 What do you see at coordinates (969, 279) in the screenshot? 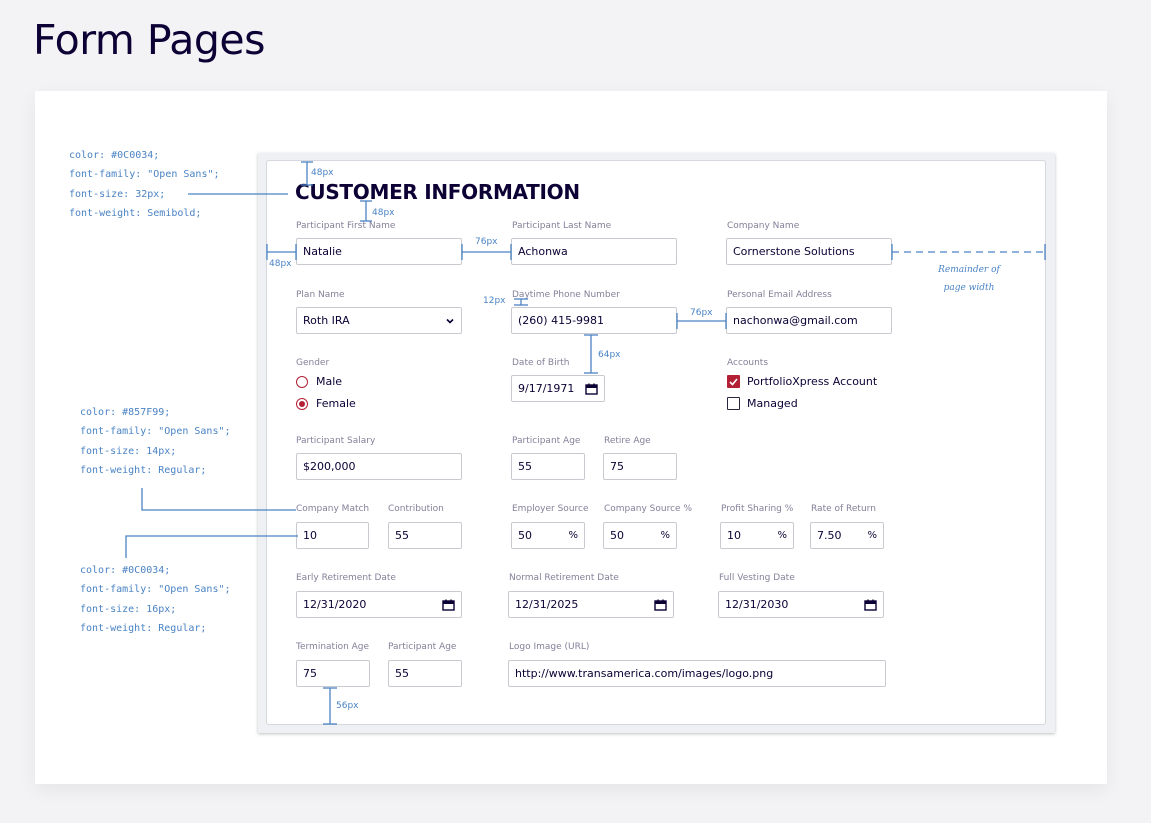
I see `remainder-note: Remainder of page width` at bounding box center [969, 279].